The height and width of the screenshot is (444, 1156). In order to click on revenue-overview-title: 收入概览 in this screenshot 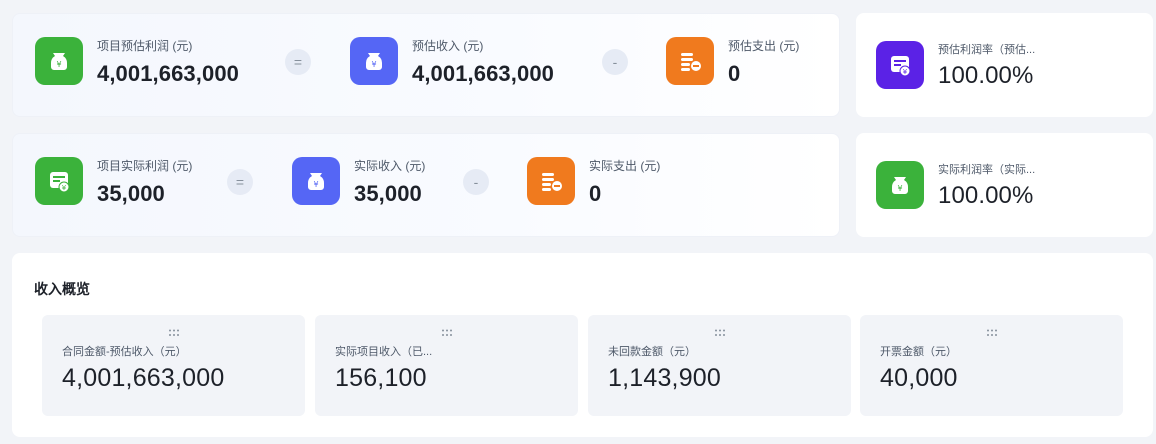, I will do `click(62, 289)`.